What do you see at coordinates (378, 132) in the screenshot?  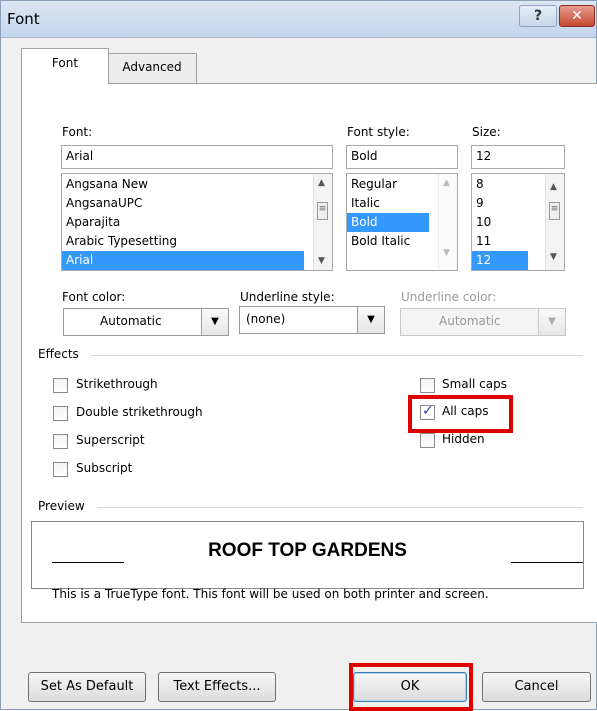 I see `font-style-label: Font style:` at bounding box center [378, 132].